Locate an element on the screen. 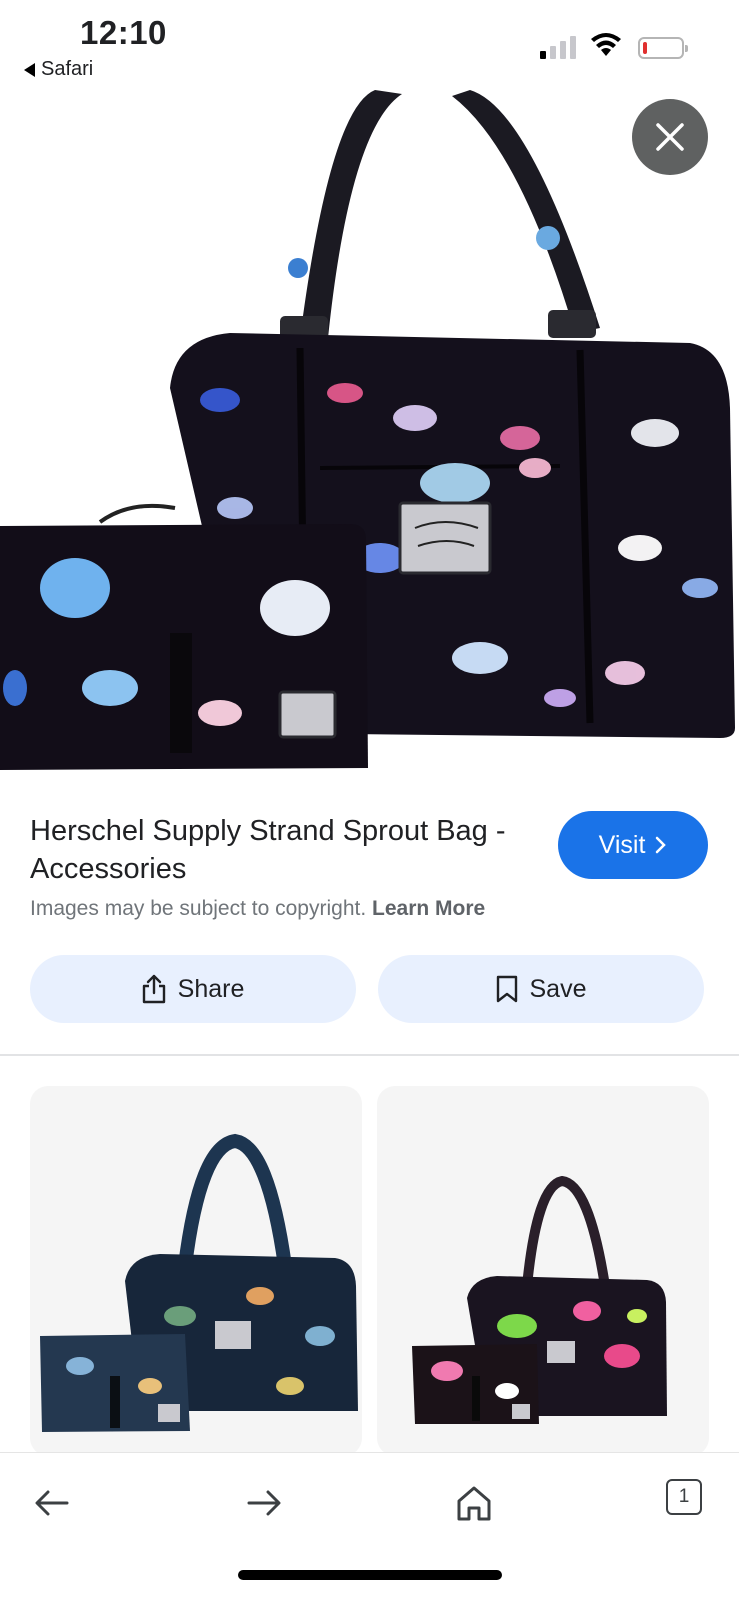 This screenshot has height=1601, width=739. home-icon is located at coordinates (474, 1503).